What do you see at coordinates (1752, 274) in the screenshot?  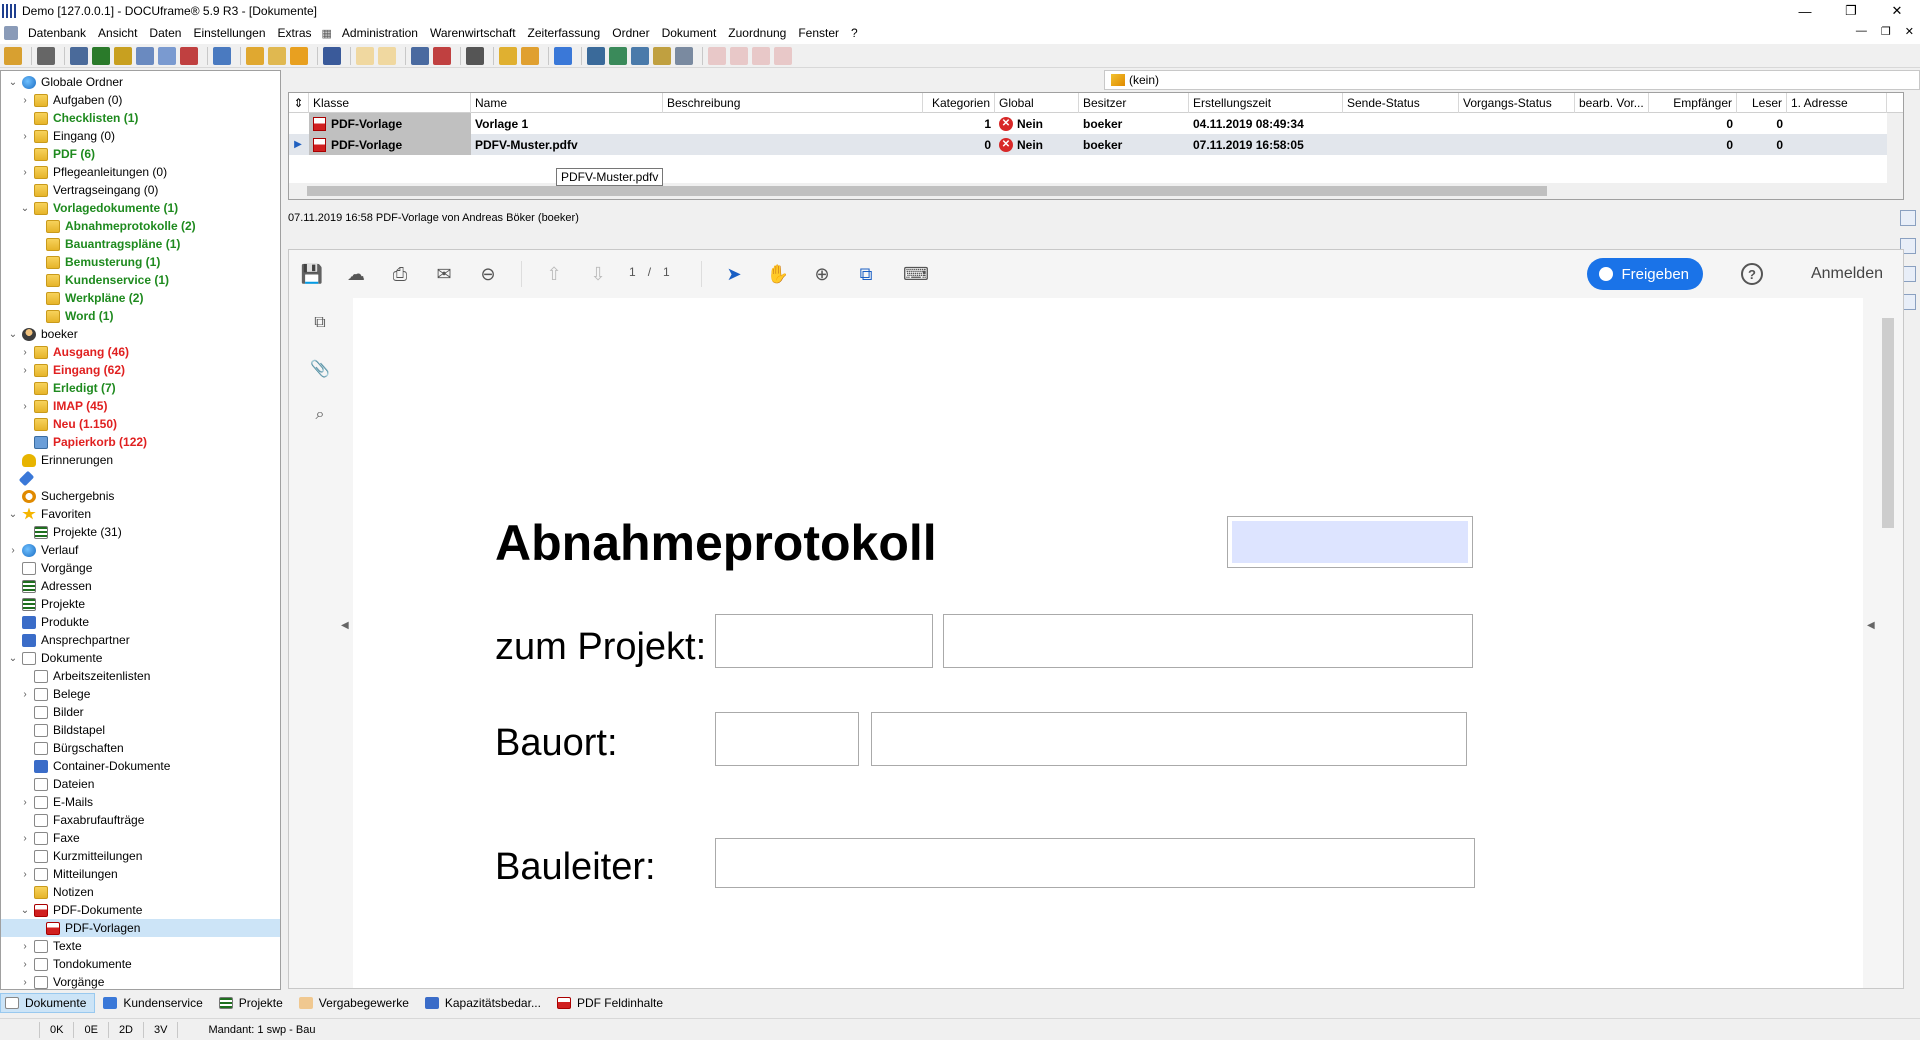 I see `help-icon: ?` at bounding box center [1752, 274].